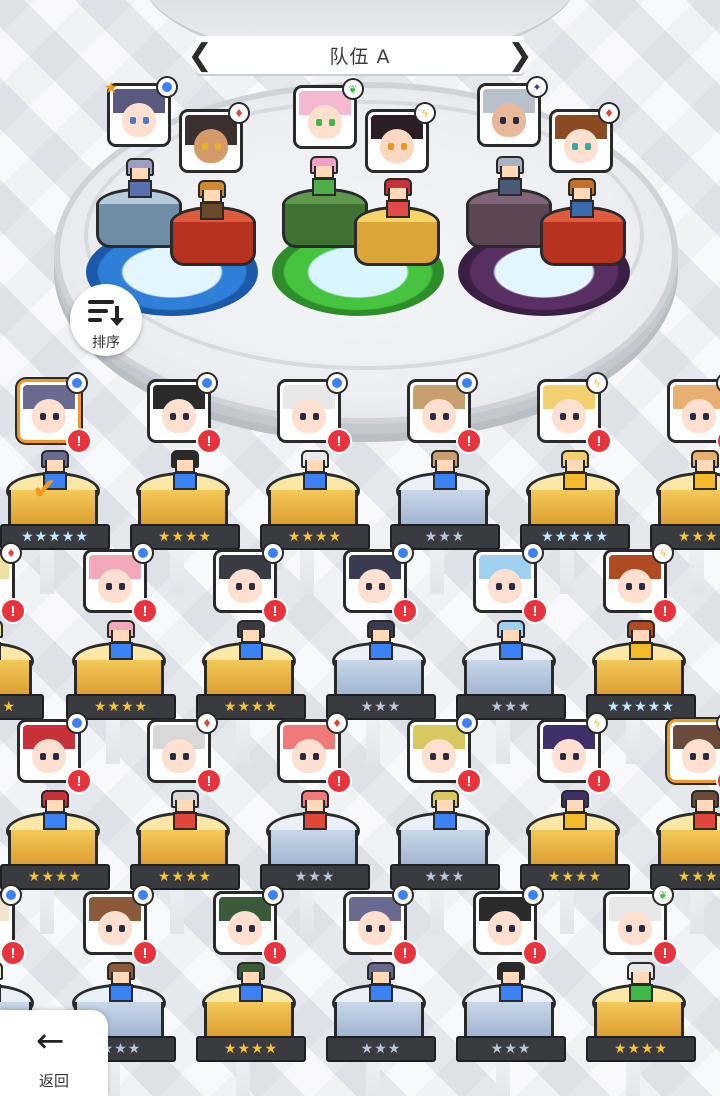 This screenshot has height=1096, width=720. What do you see at coordinates (401, 137) in the screenshot?
I see `team-hero-portrait: ϟ` at bounding box center [401, 137].